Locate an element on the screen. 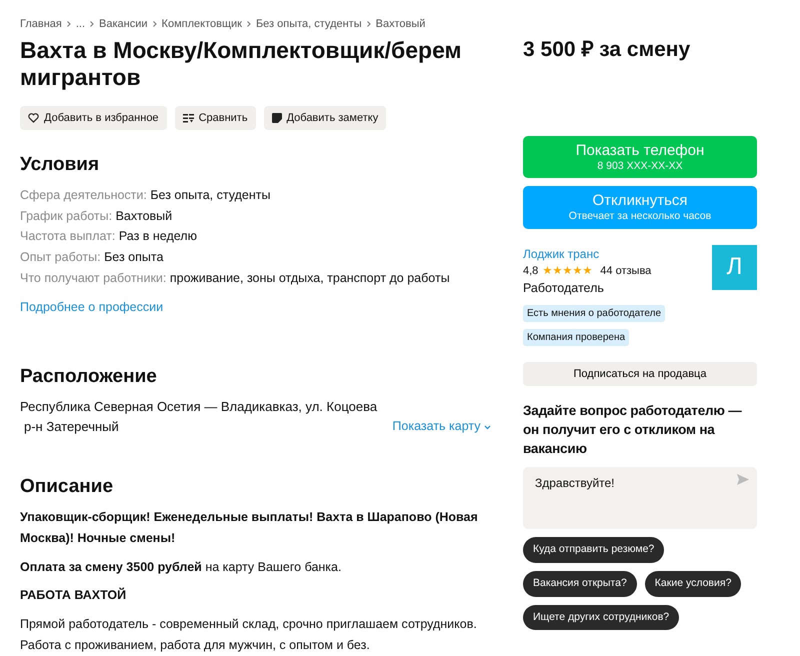 Image resolution: width=800 pixels, height=656 pixels. condition-line: Что получают работники: проживание, зоны отдыха, транспорт до работы is located at coordinates (235, 278).